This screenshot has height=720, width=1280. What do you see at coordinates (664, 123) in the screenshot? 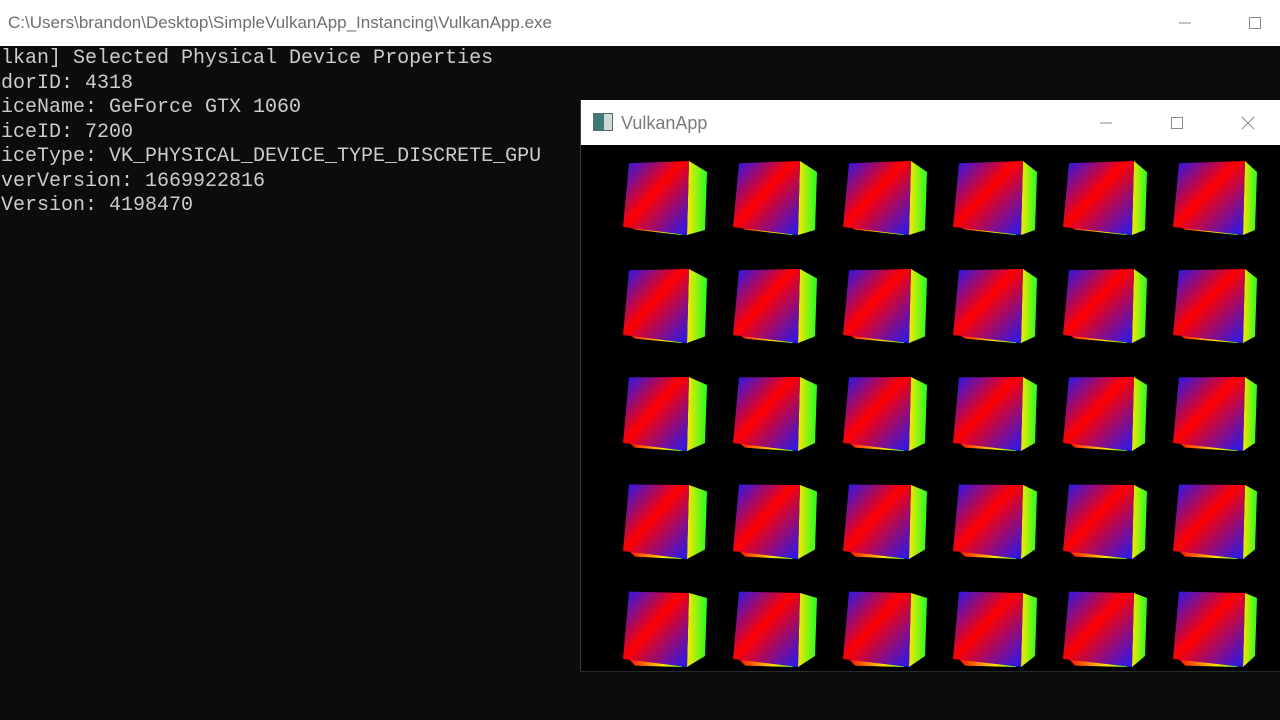
I see `app-title: VulkanApp` at bounding box center [664, 123].